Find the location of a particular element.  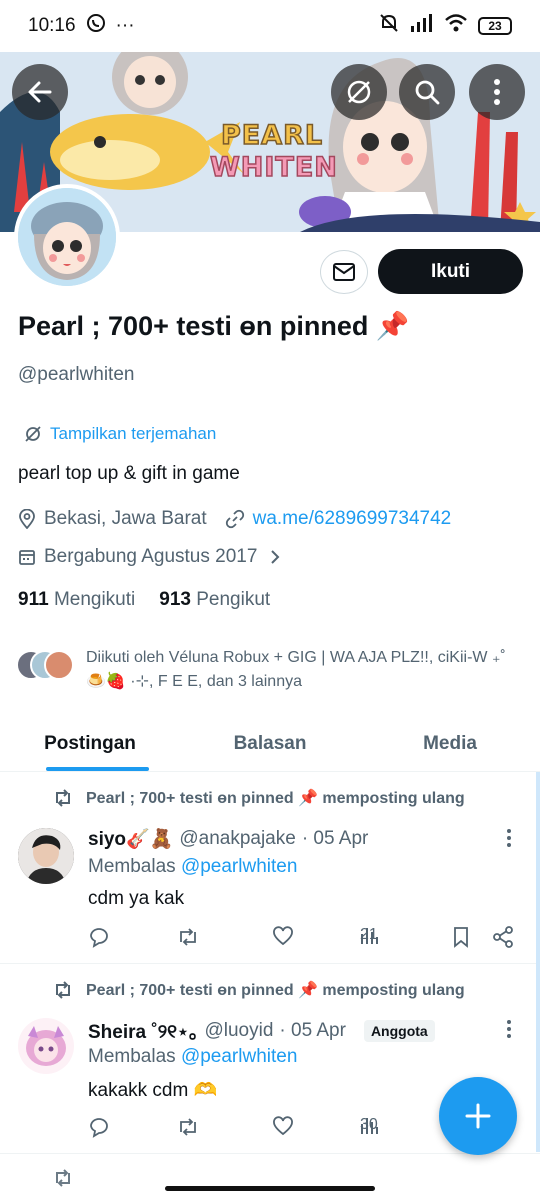

show-translation-link: Tampilkan terjemahan is located at coordinates (120, 434).